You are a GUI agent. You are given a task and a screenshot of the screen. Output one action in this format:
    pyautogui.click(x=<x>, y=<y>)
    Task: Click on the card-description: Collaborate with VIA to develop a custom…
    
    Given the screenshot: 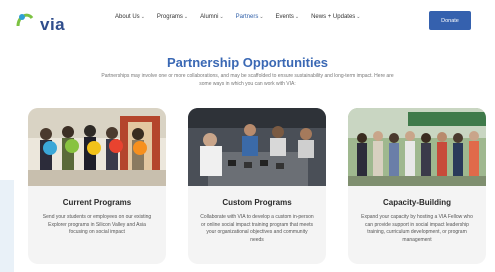 What is the action you would take?
    pyautogui.click(x=257, y=228)
    